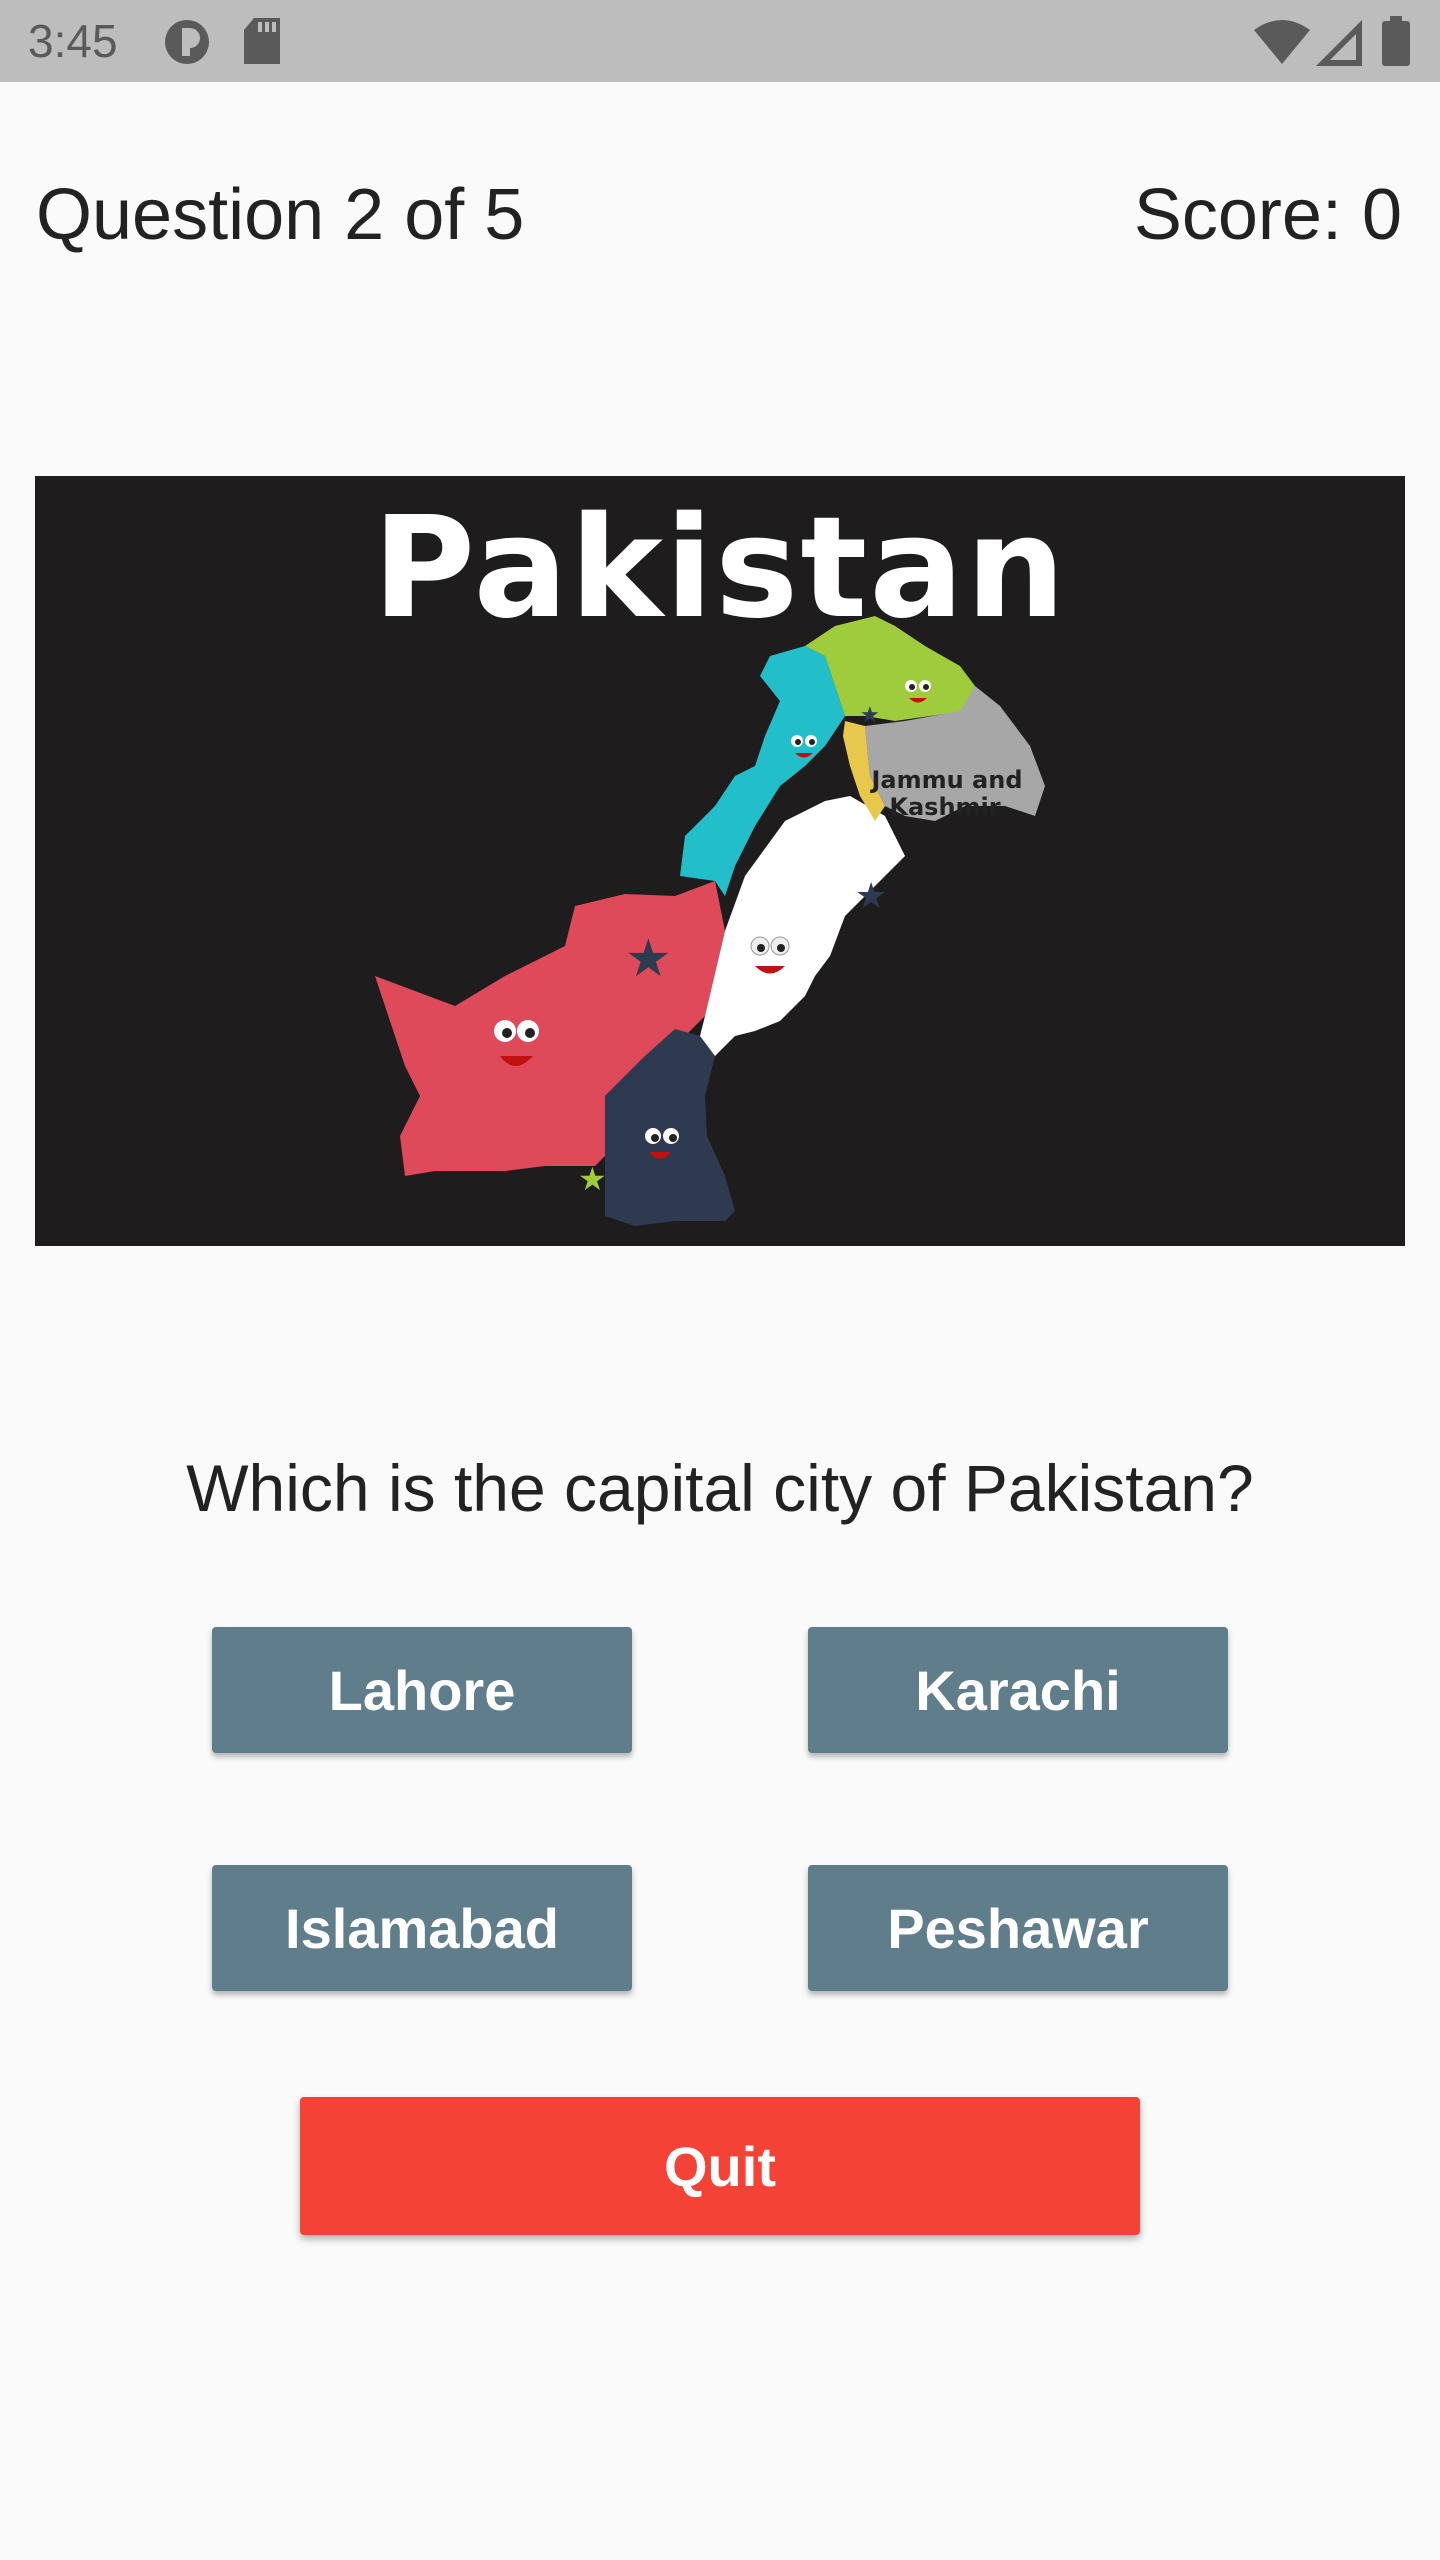  What do you see at coordinates (73, 41) in the screenshot?
I see `status-time: 3:45` at bounding box center [73, 41].